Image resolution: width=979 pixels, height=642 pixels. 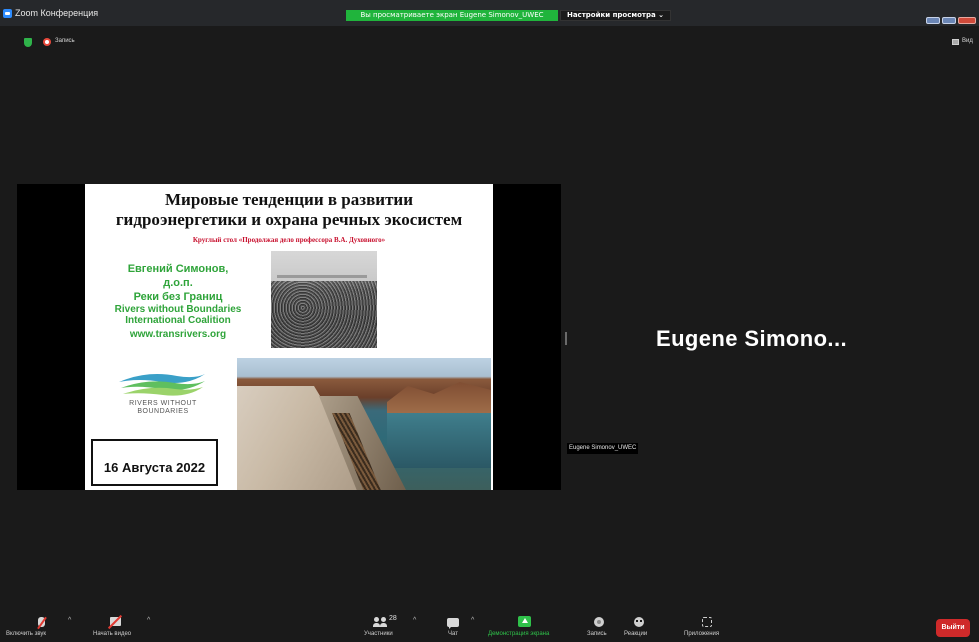 I want to click on recording-label: Запись, so click(x=65, y=41).